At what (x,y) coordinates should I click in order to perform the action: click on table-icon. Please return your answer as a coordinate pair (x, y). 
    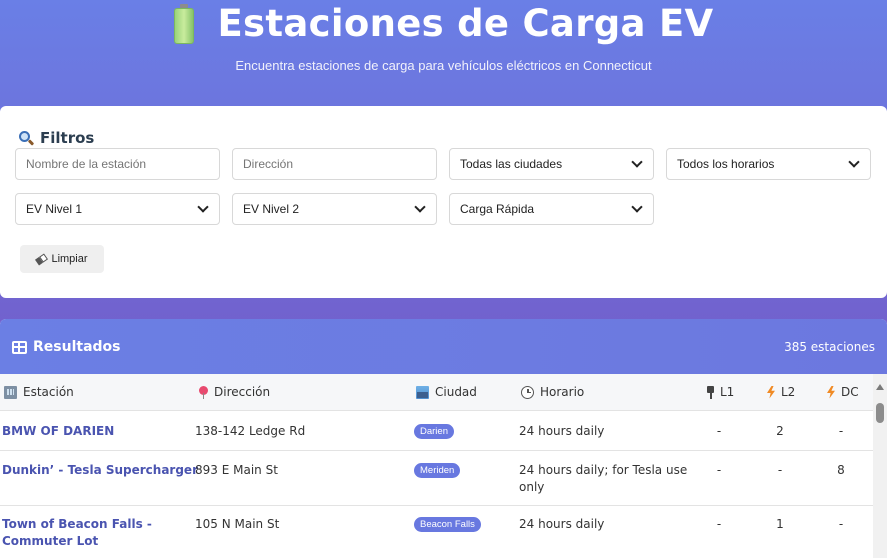
    Looking at the image, I should click on (19, 347).